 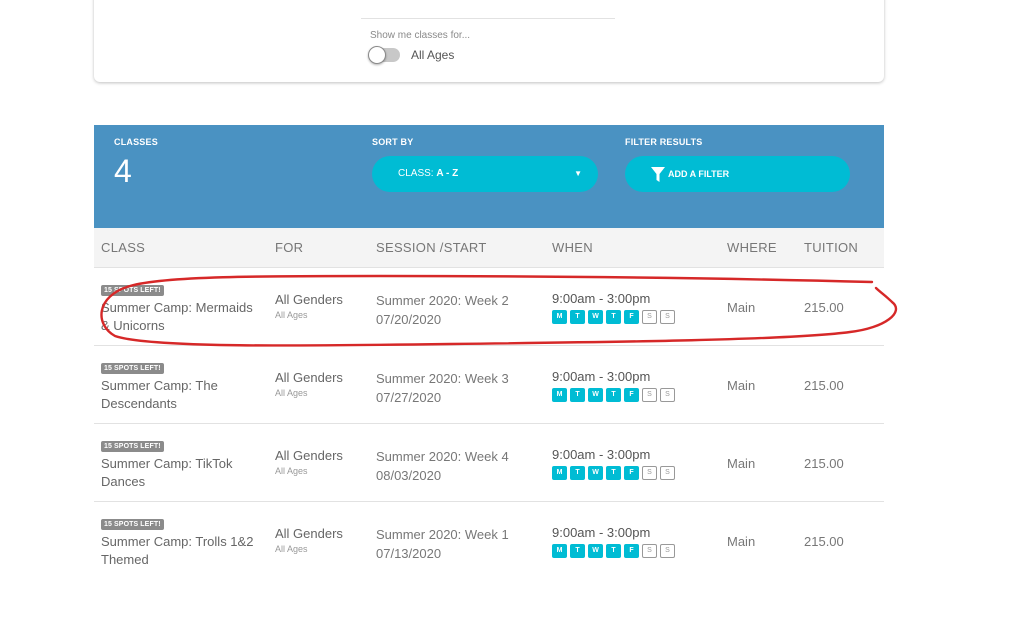 I want to click on caret-down-icon: ▼, so click(x=578, y=173).